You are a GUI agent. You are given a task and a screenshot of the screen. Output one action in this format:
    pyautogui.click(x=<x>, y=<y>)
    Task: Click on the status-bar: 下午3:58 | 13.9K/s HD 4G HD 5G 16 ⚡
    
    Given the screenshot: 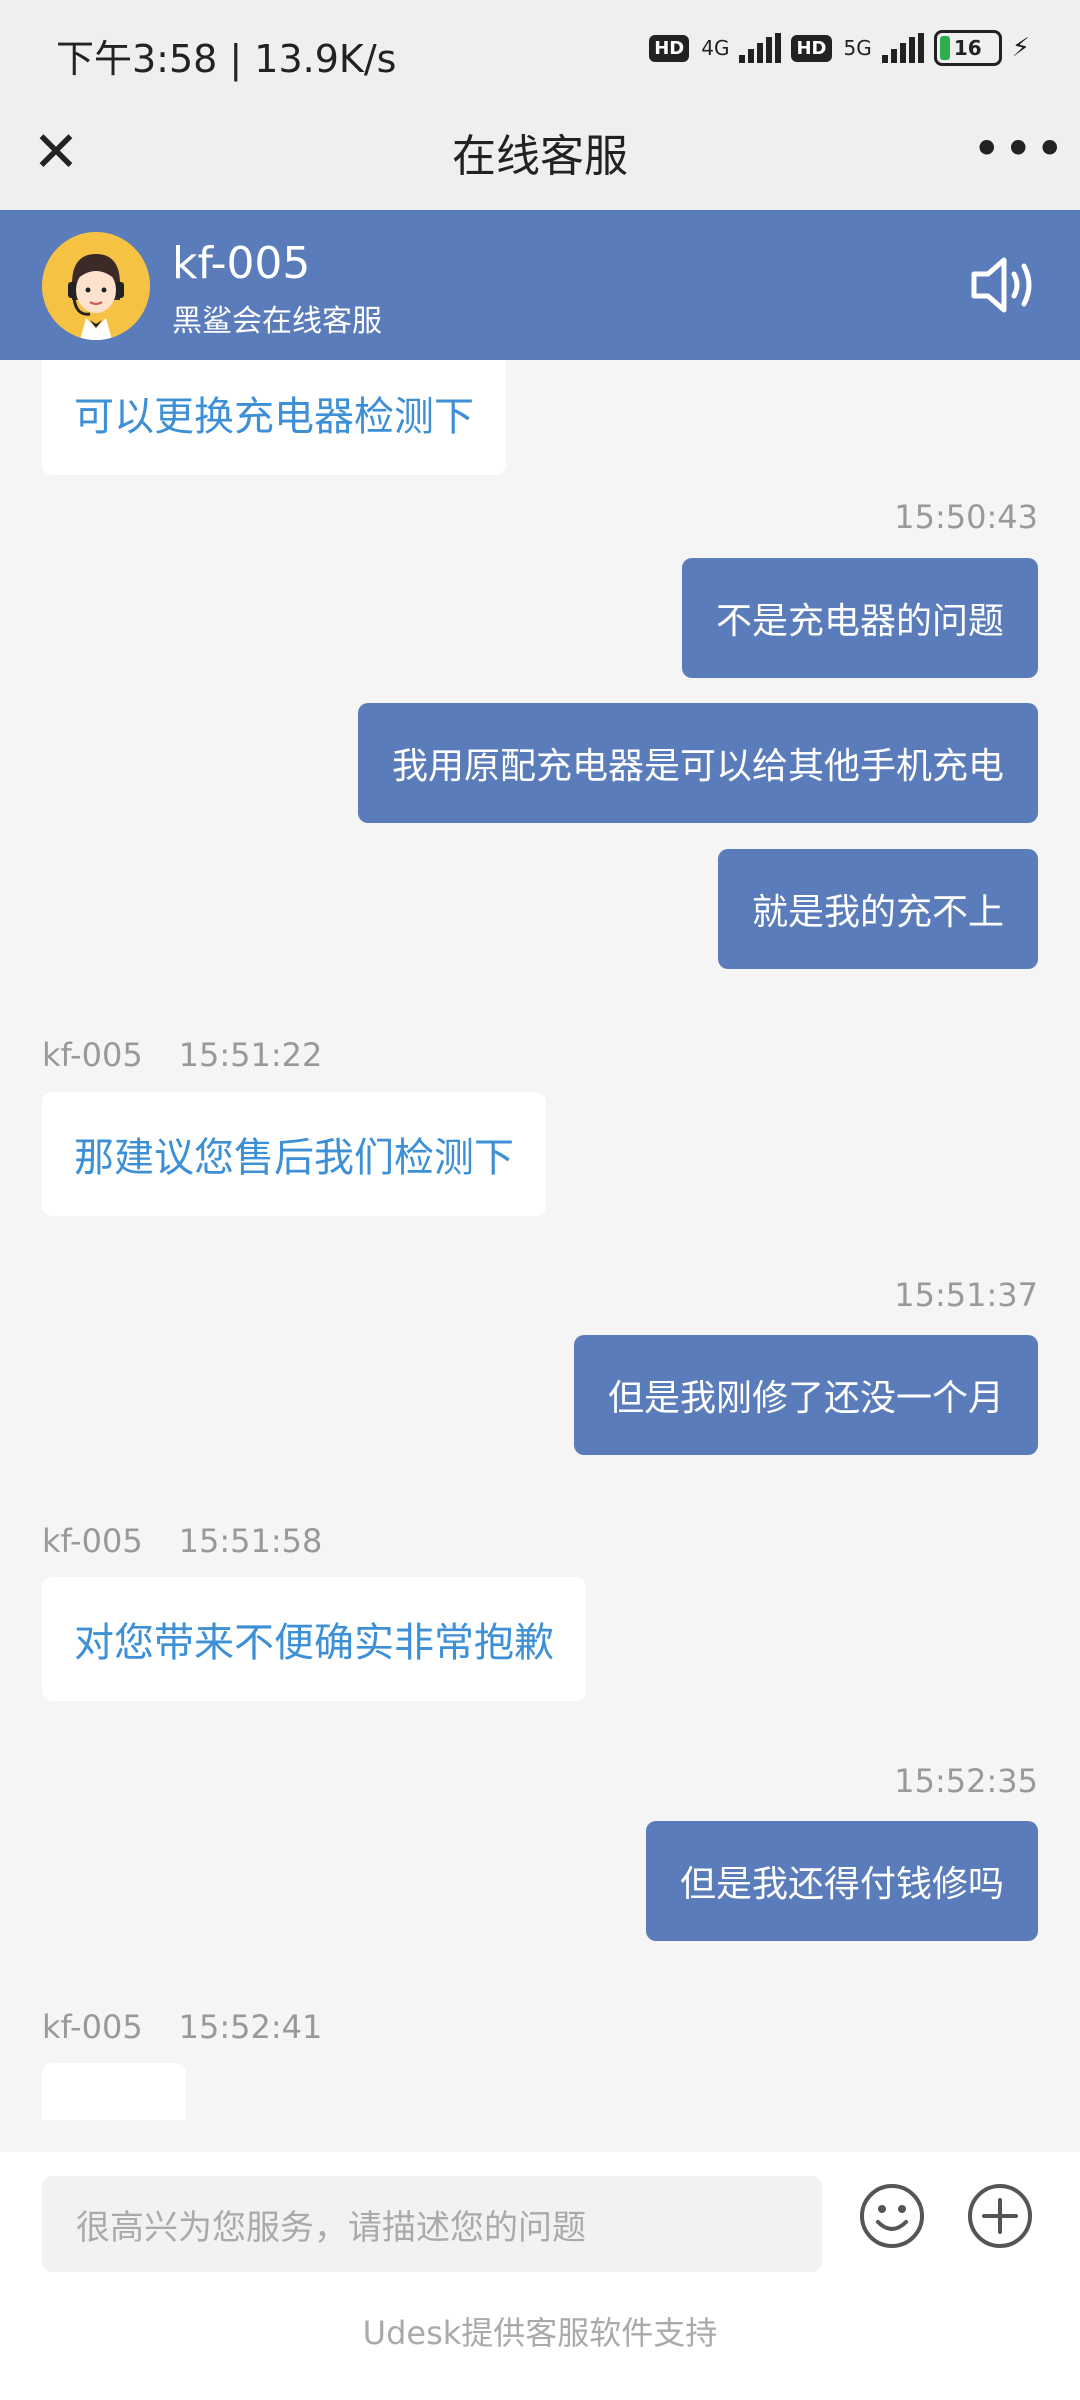 What is the action you would take?
    pyautogui.click(x=540, y=50)
    